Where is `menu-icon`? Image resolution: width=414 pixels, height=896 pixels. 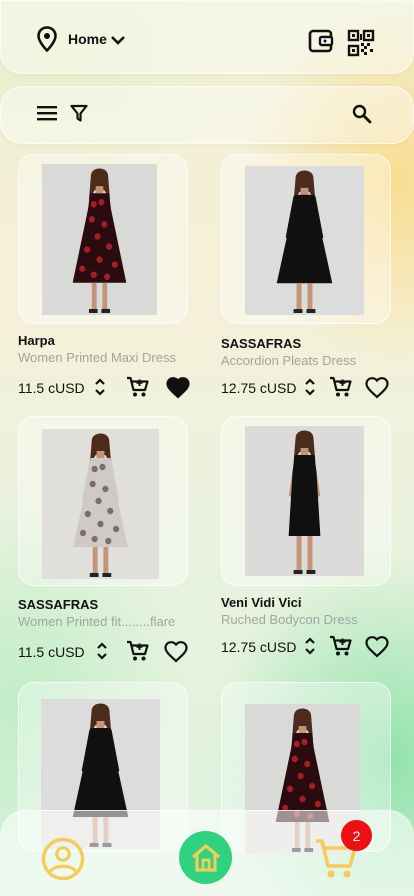 menu-icon is located at coordinates (47, 113).